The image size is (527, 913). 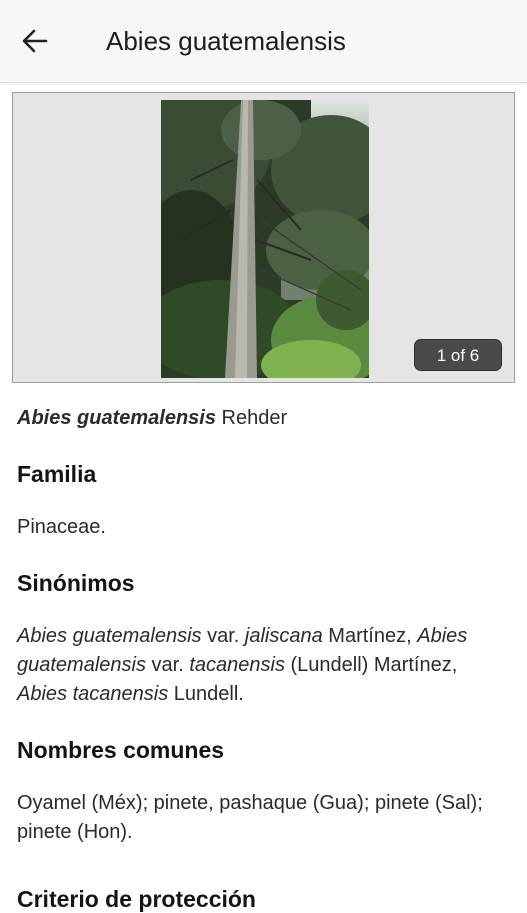 What do you see at coordinates (226, 41) in the screenshot?
I see `page-title: Abies guatemalensis` at bounding box center [226, 41].